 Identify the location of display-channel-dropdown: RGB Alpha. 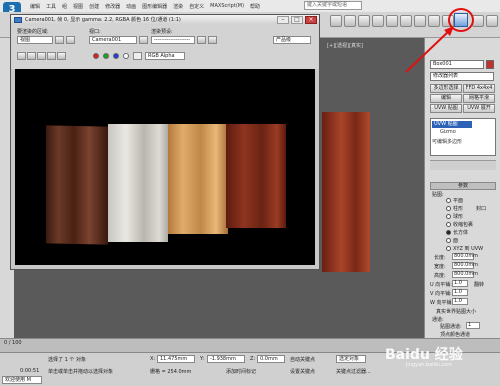
(165, 56).